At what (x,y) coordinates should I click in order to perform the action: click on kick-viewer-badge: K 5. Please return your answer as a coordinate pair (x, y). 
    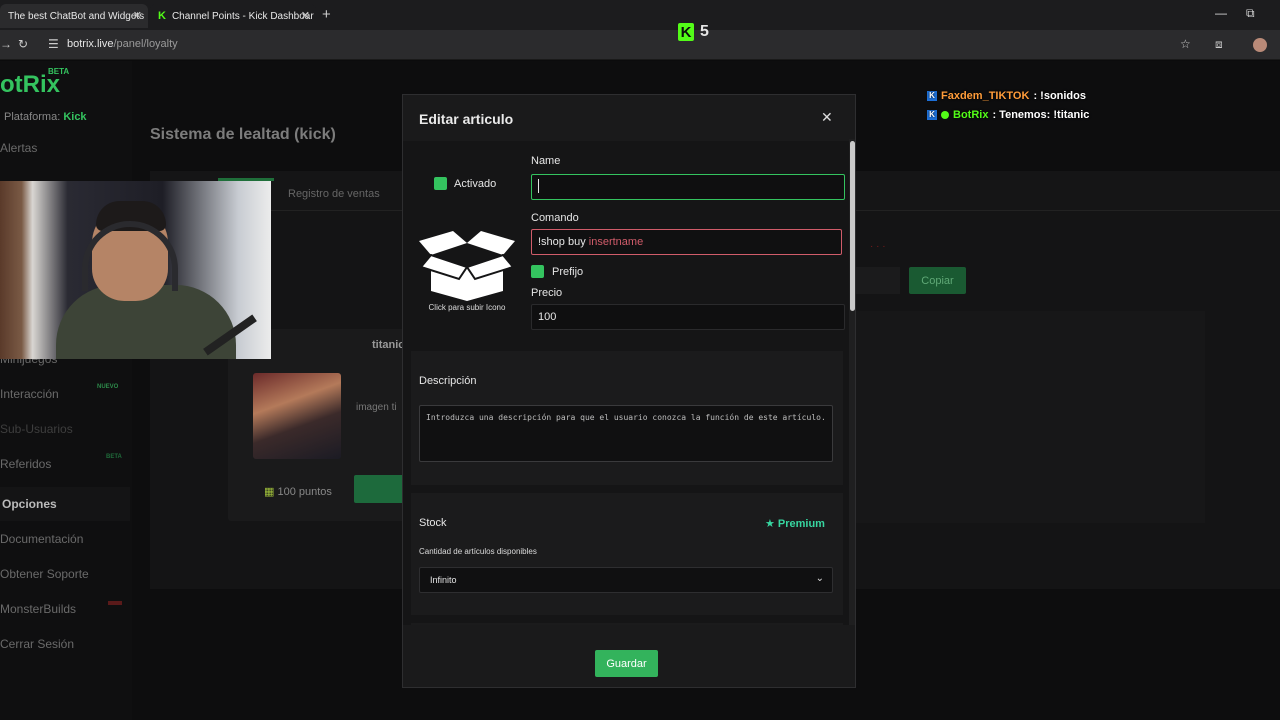
    Looking at the image, I should click on (693, 32).